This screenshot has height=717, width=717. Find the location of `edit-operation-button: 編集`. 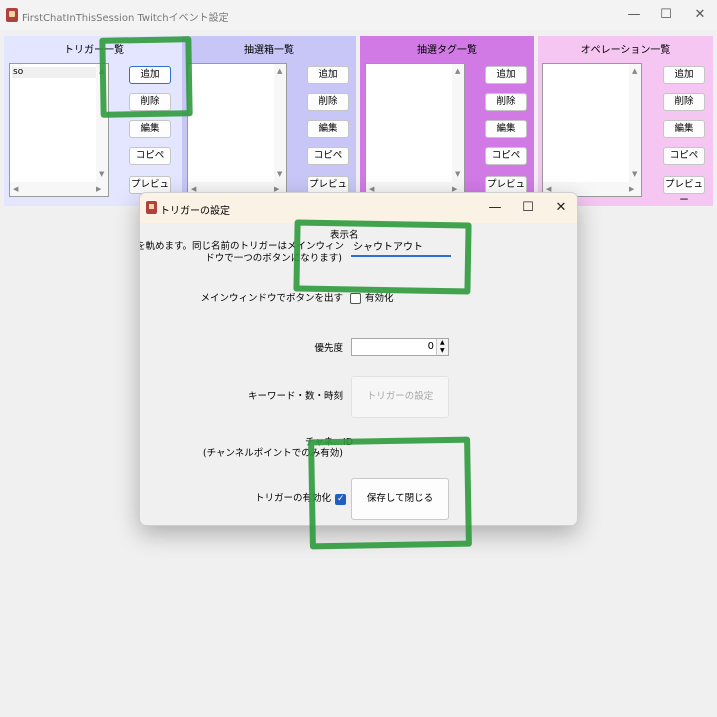

edit-operation-button: 編集 is located at coordinates (684, 129).